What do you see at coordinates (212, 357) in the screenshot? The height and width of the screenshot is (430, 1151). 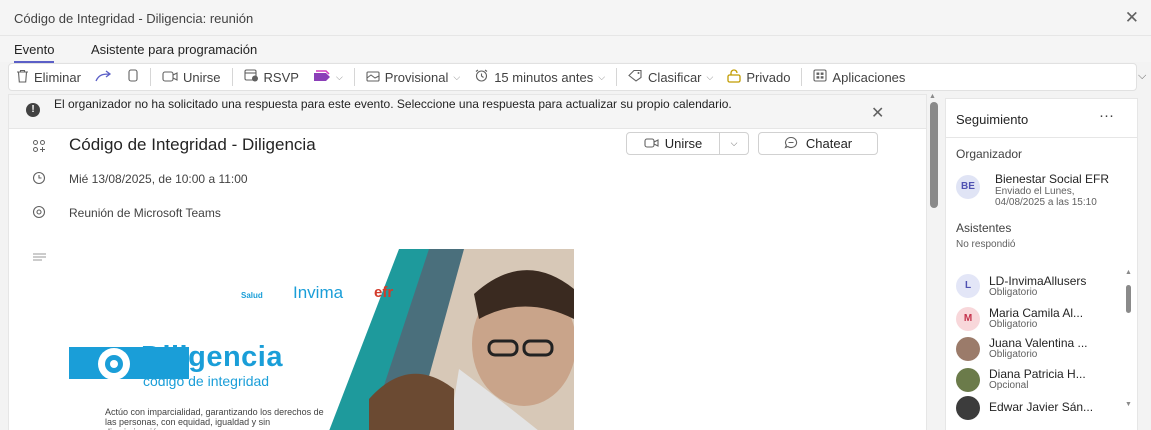 I see `banner-heading: Diligencia` at bounding box center [212, 357].